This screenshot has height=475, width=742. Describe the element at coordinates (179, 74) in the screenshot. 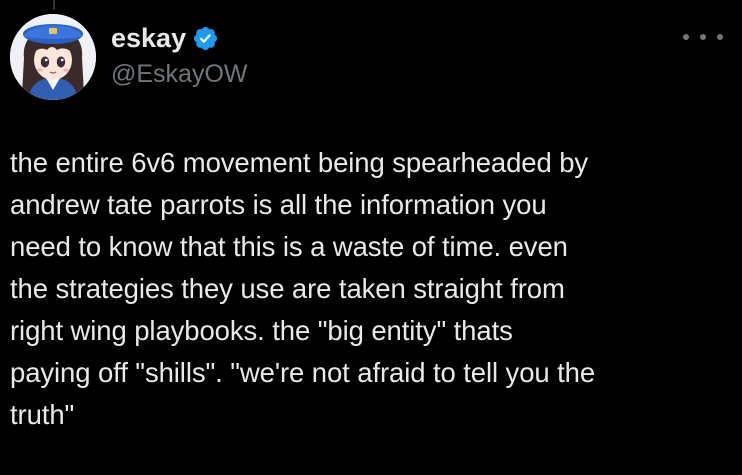

I see `handle: @EskayOW` at that location.